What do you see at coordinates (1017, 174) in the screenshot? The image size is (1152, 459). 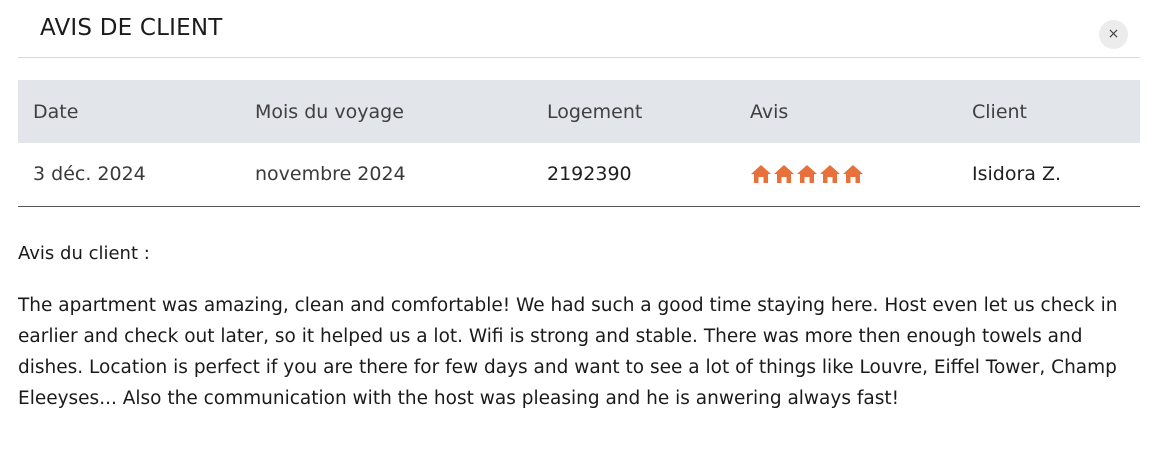 I see `cell-client: Isidora Z.` at bounding box center [1017, 174].